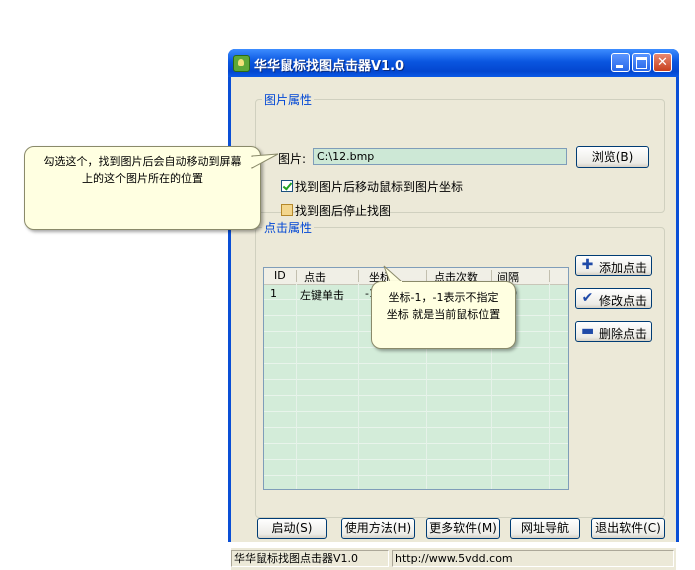 This screenshot has width=695, height=570. Describe the element at coordinates (587, 265) in the screenshot. I see `plus-icon: ✚` at that location.